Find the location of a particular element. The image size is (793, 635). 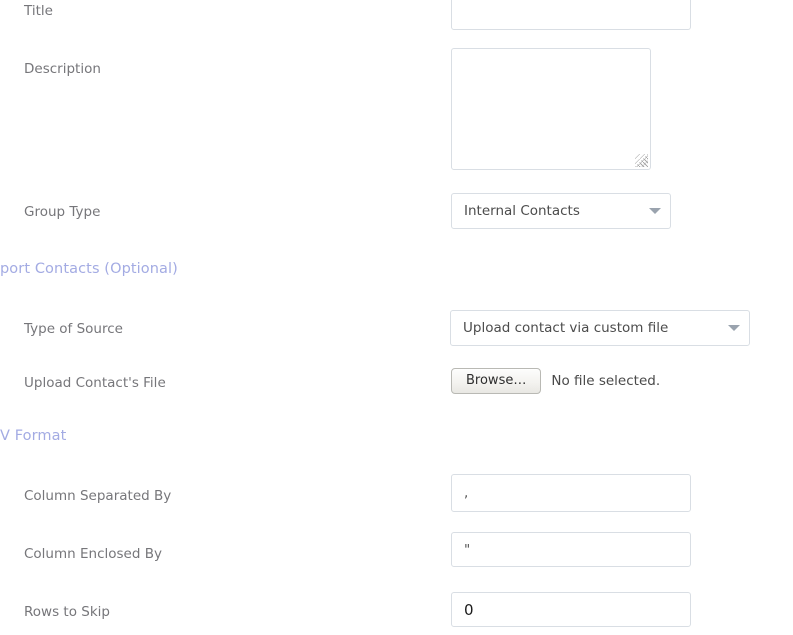

label-rows-to-skip: Rows to Skip is located at coordinates (67, 612).